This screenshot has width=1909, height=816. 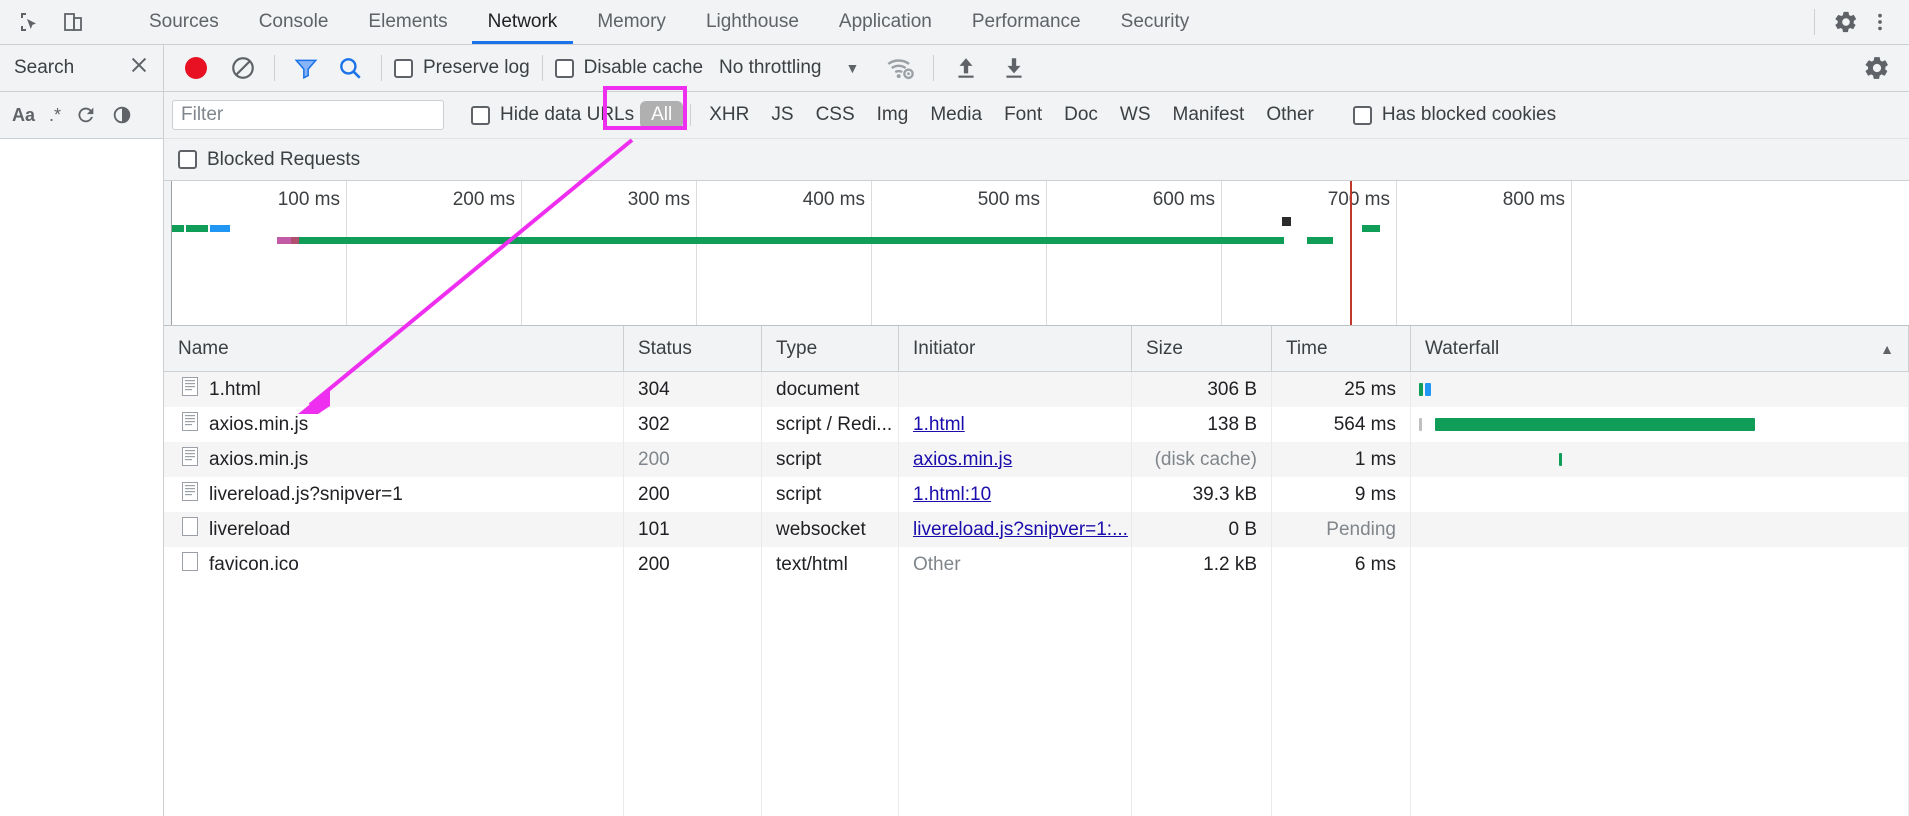 I want to click on match-case-toggle: Aa, so click(x=23, y=115).